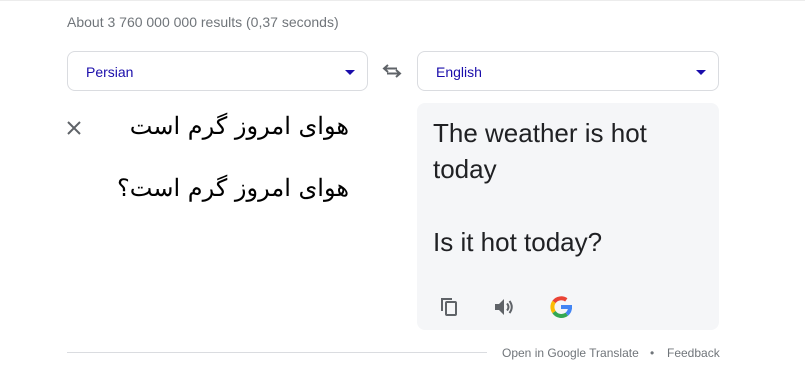 Image resolution: width=805 pixels, height=389 pixels. I want to click on source-language-label: Persian, so click(110, 72).